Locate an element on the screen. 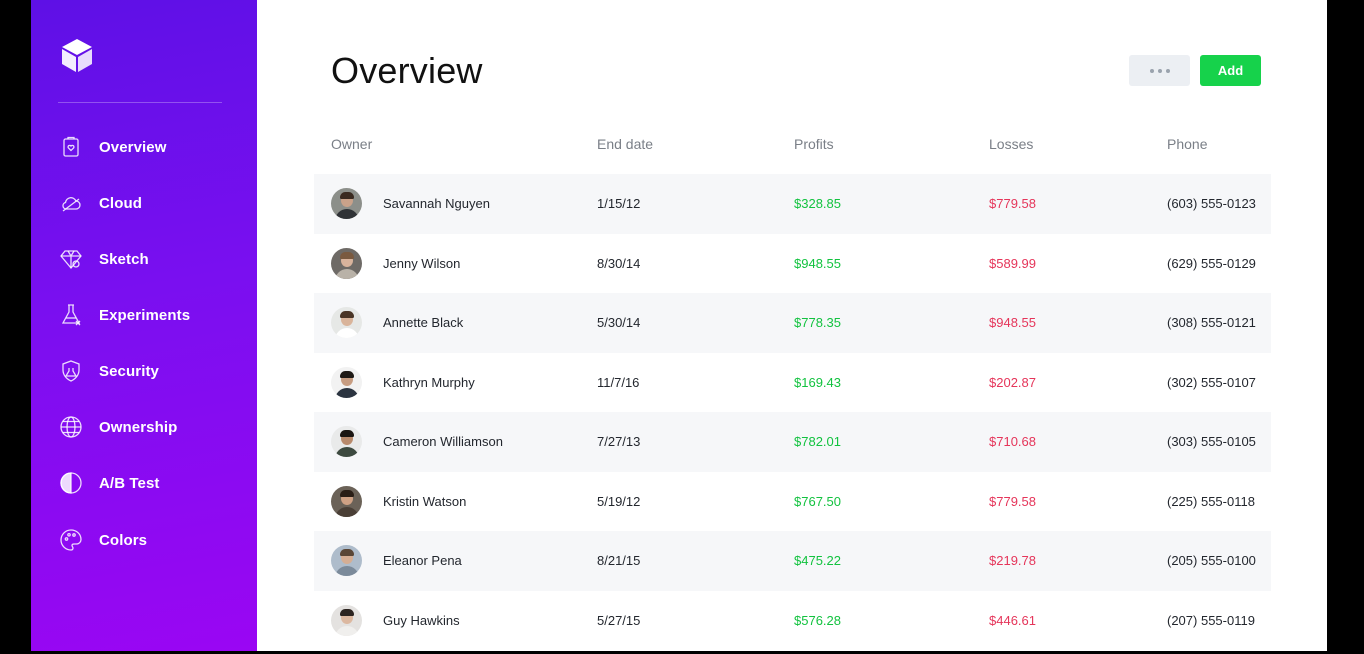 This screenshot has width=1364, height=654. end-date: 1/15/12 is located at coordinates (619, 204).